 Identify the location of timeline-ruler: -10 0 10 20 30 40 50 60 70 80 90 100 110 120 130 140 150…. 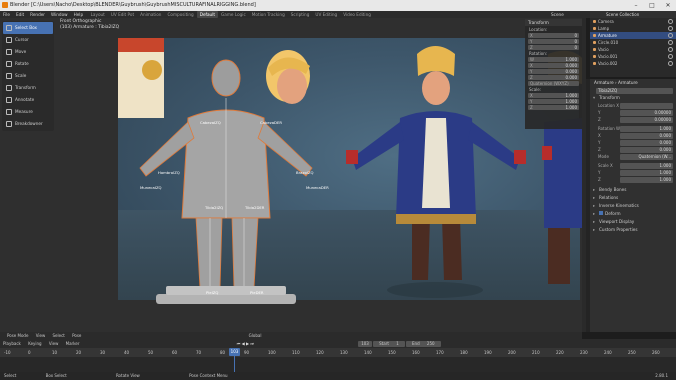
(338, 352).